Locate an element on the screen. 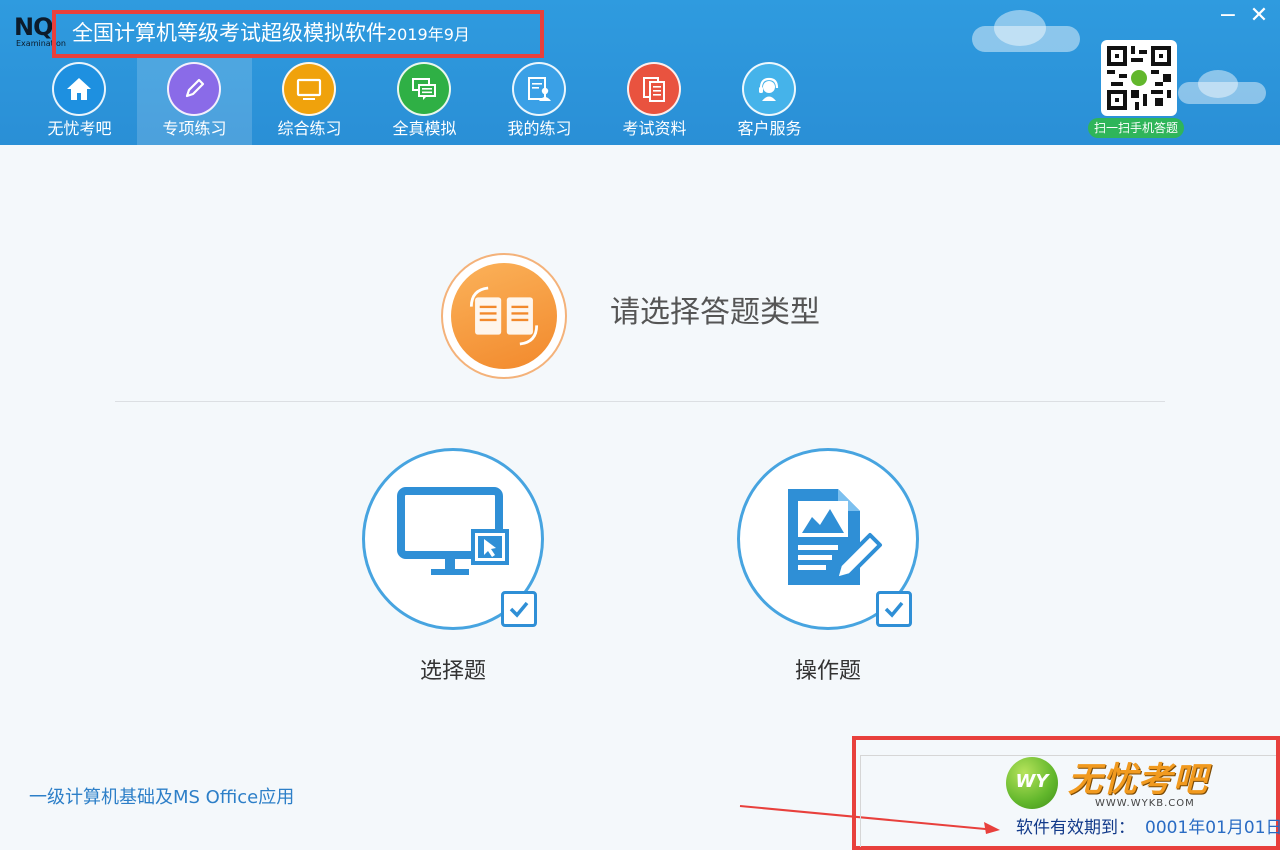  nav-item-materials: 考试资料 is located at coordinates (654, 101).